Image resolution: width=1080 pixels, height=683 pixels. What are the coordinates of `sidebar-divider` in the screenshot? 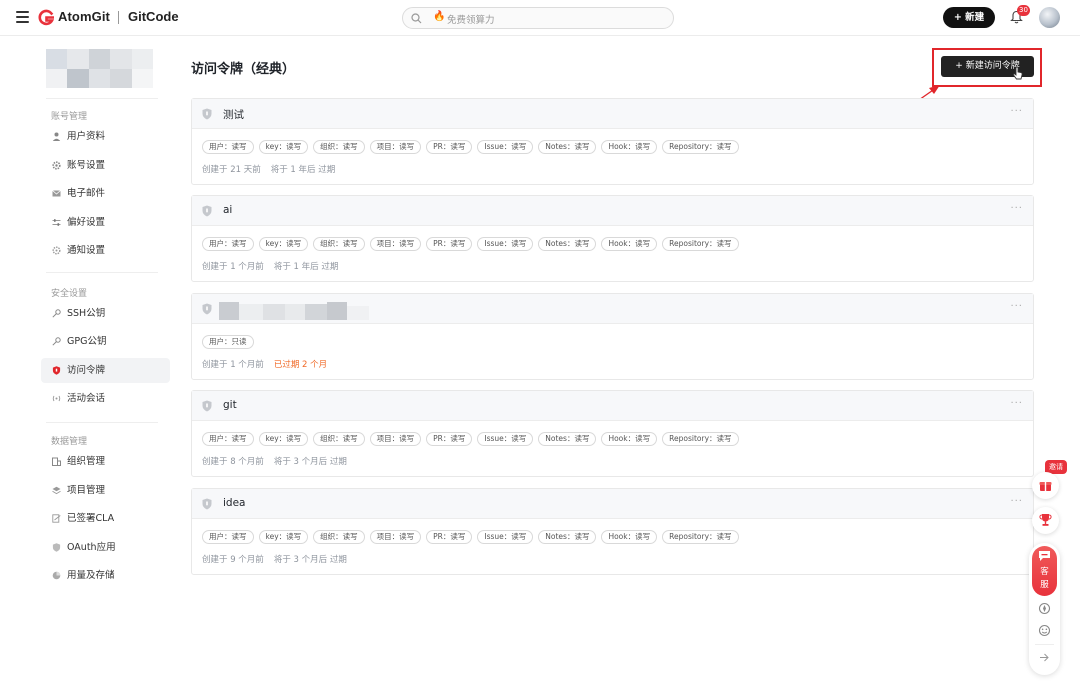 It's located at (102, 422).